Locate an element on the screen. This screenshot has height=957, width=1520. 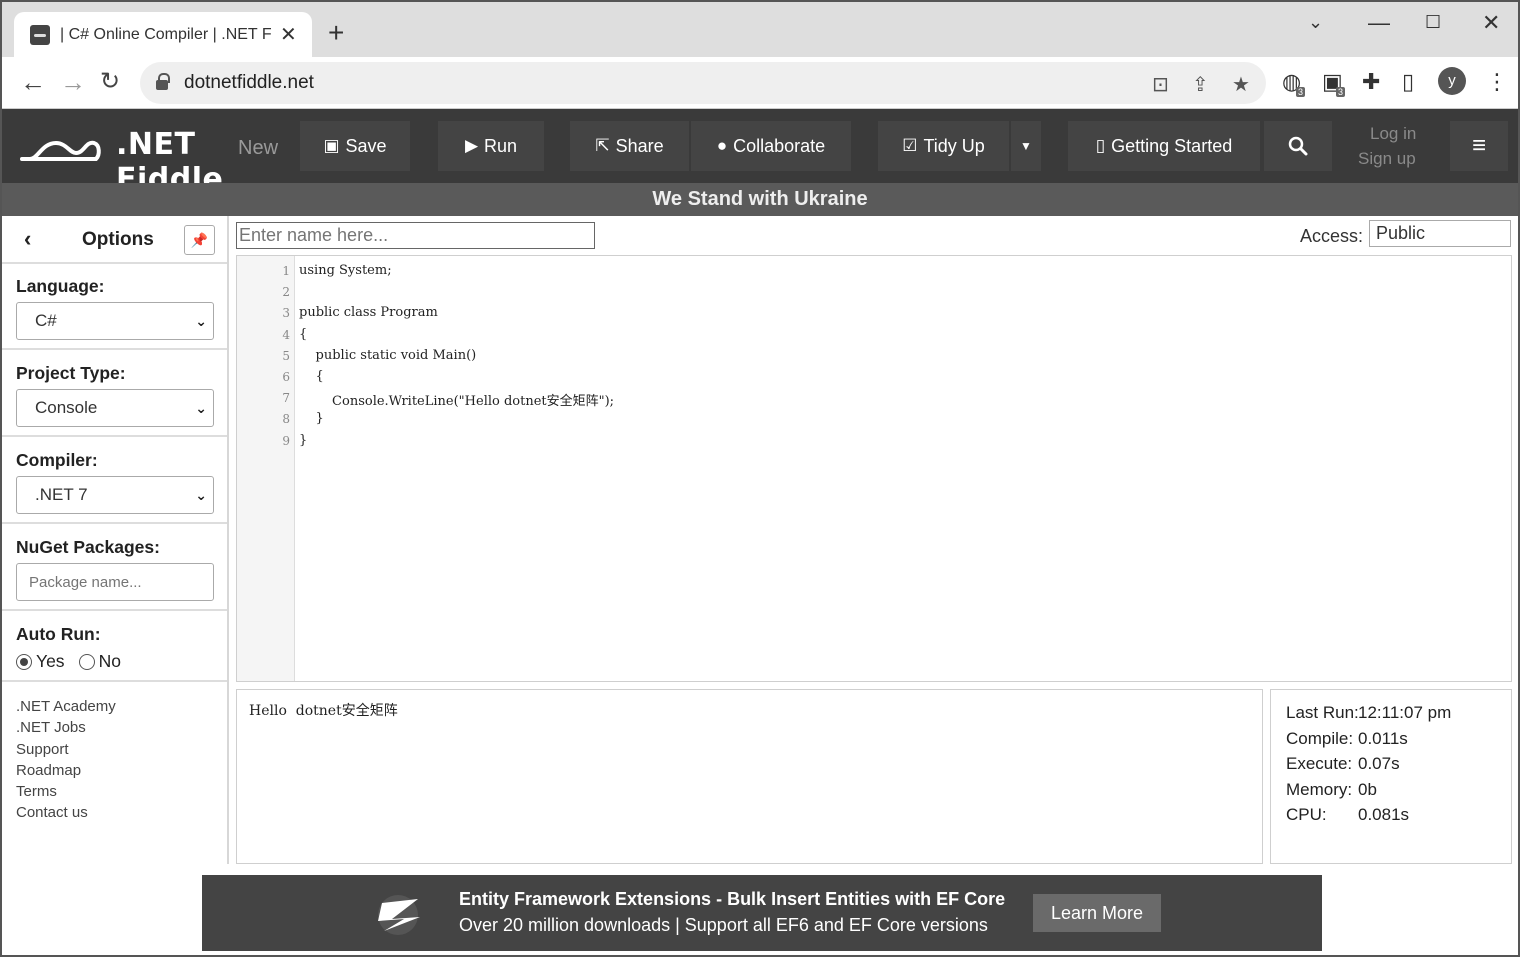
forward-icon: → is located at coordinates (73, 82).